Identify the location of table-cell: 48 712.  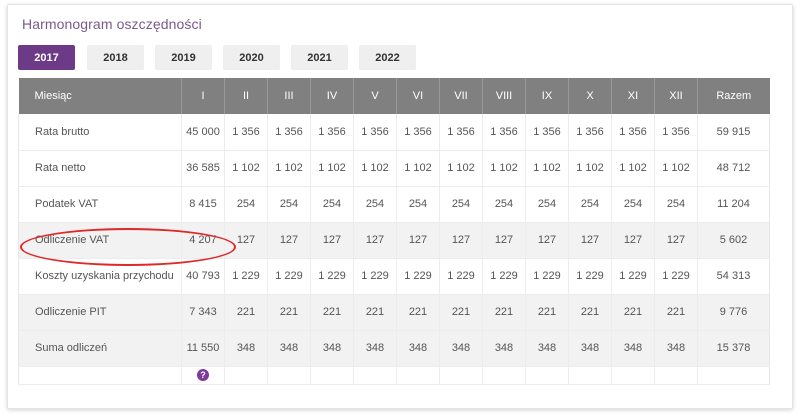
(733, 168).